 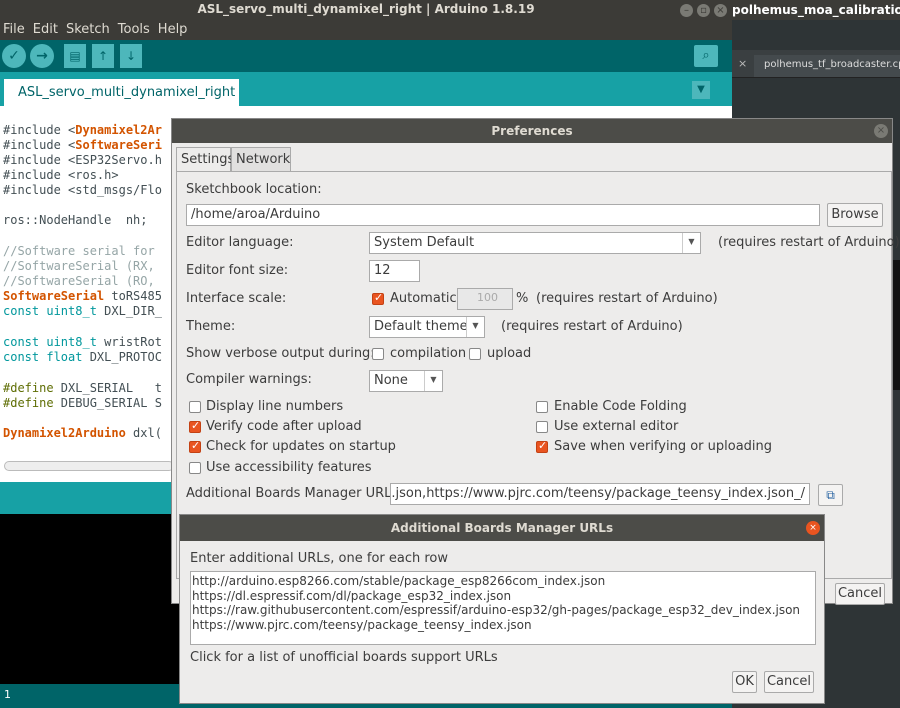 What do you see at coordinates (701, 90) in the screenshot?
I see `tab-menu-icon: ▼` at bounding box center [701, 90].